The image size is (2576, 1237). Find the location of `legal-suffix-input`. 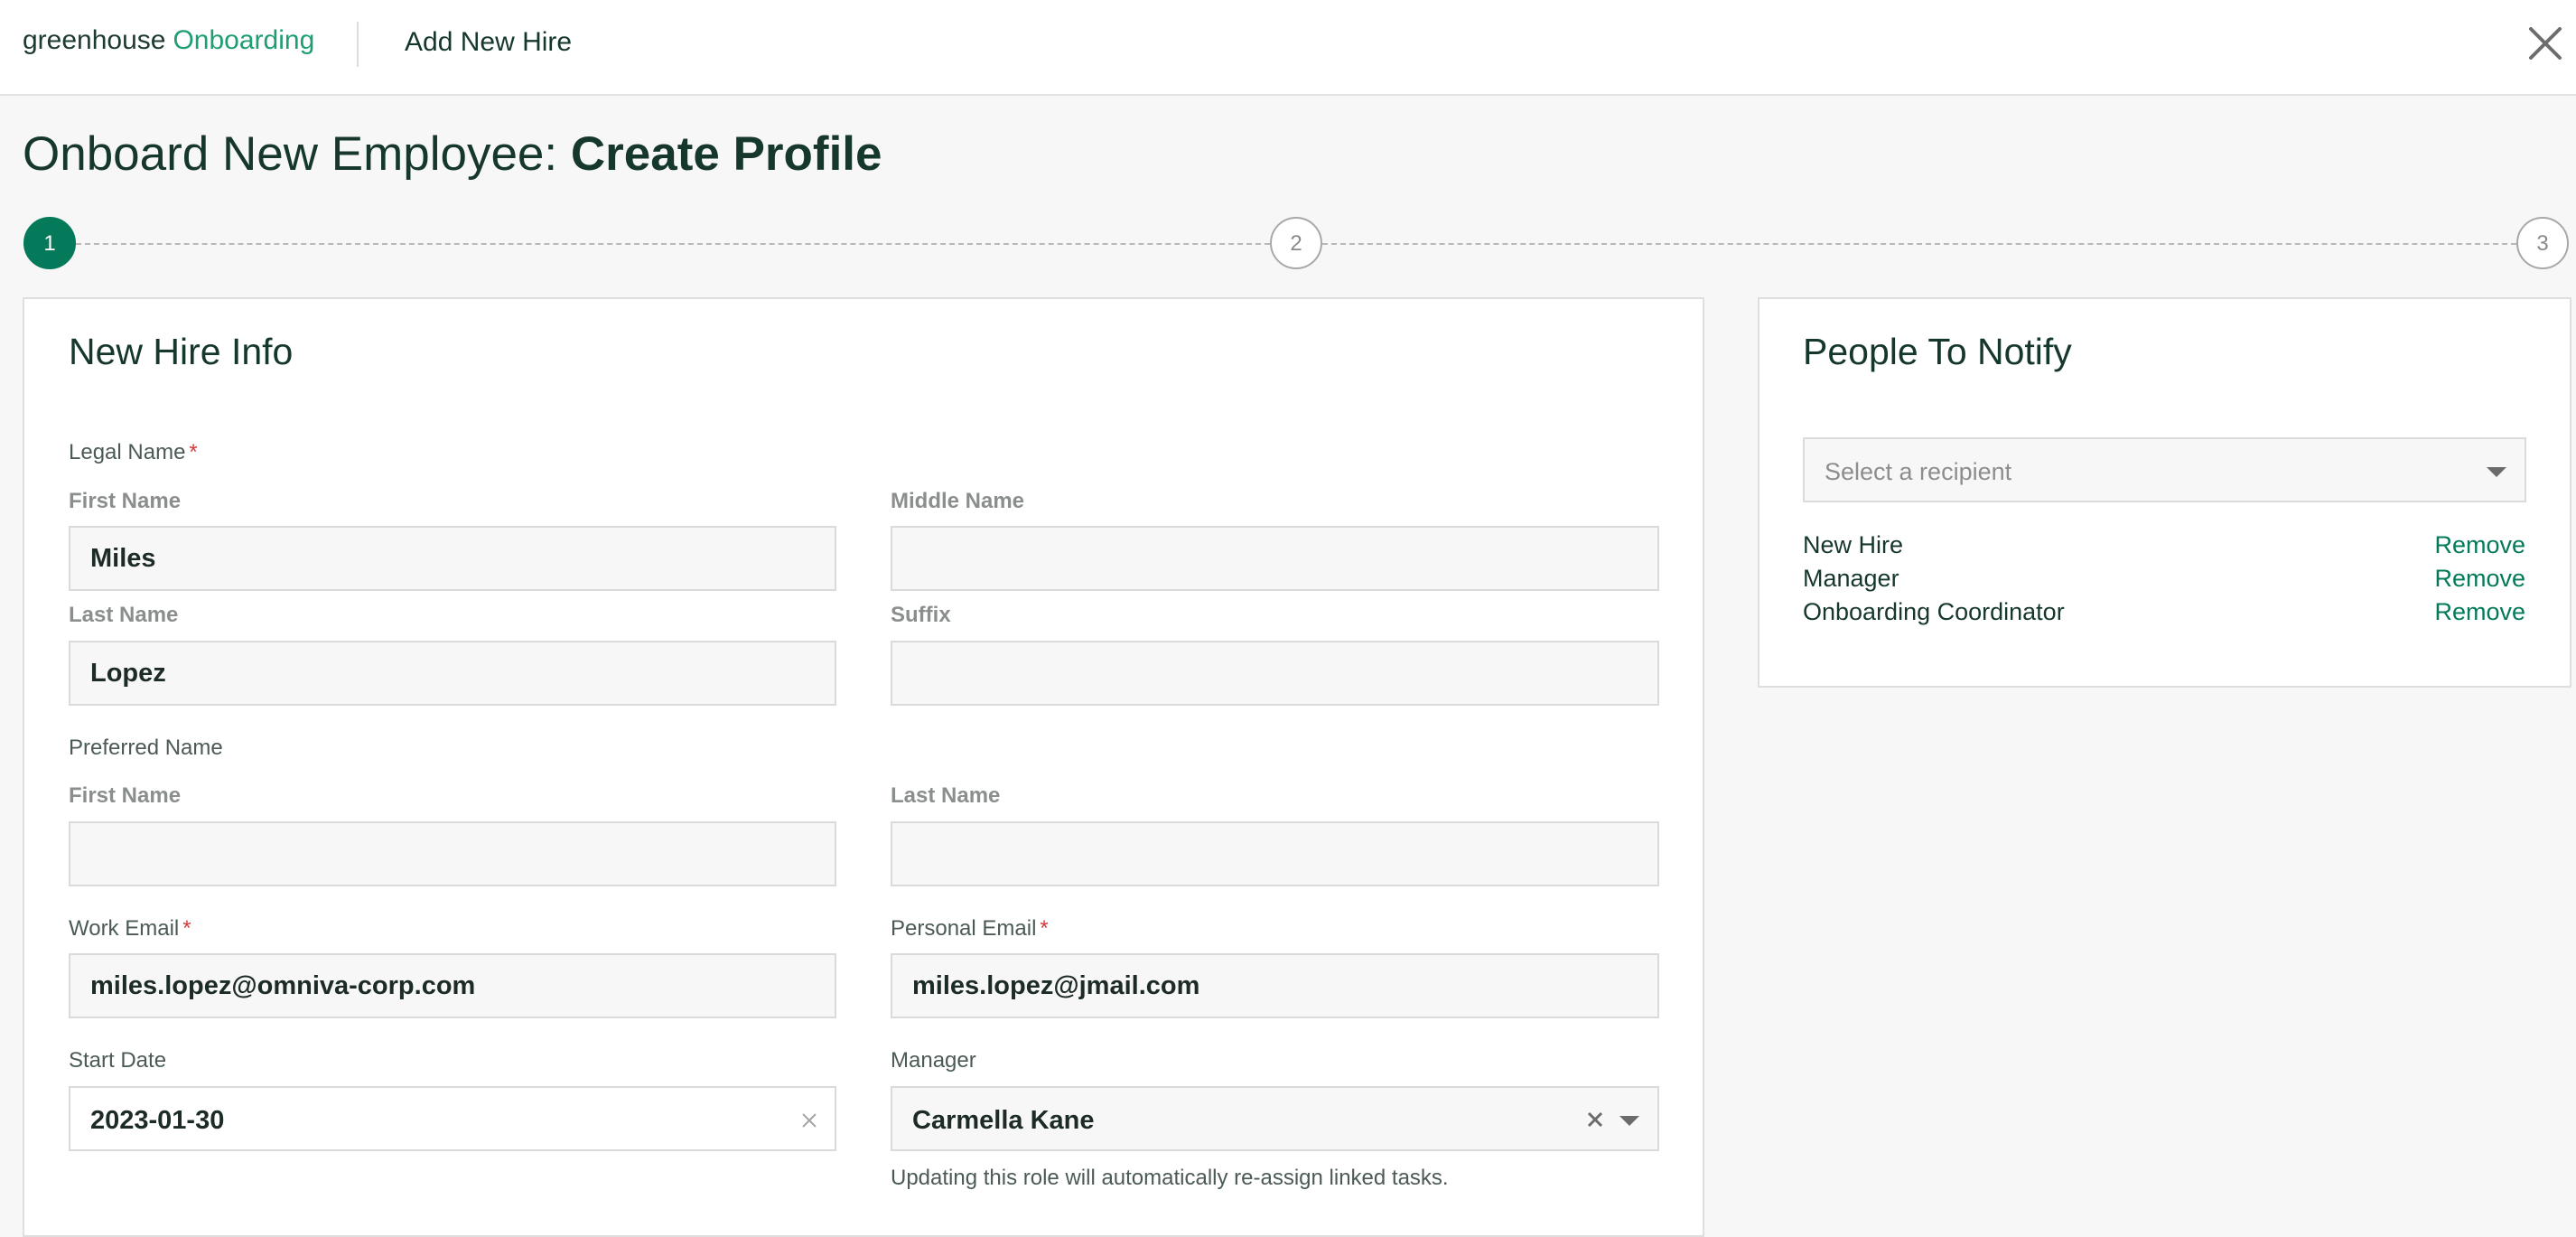

legal-suffix-input is located at coordinates (1275, 674).